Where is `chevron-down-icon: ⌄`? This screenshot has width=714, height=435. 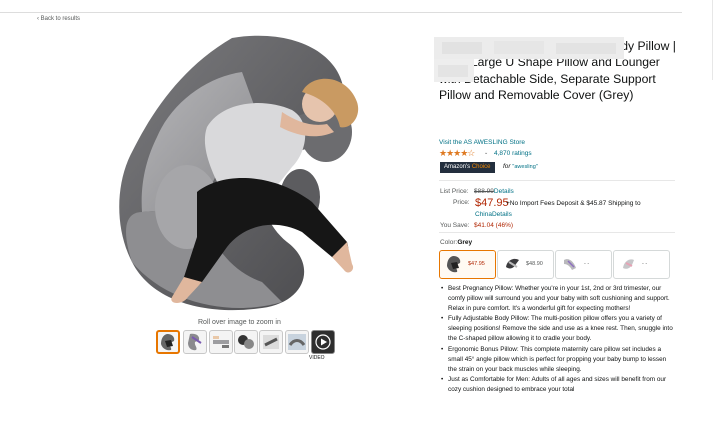
chevron-down-icon: ⌄ is located at coordinates (486, 153).